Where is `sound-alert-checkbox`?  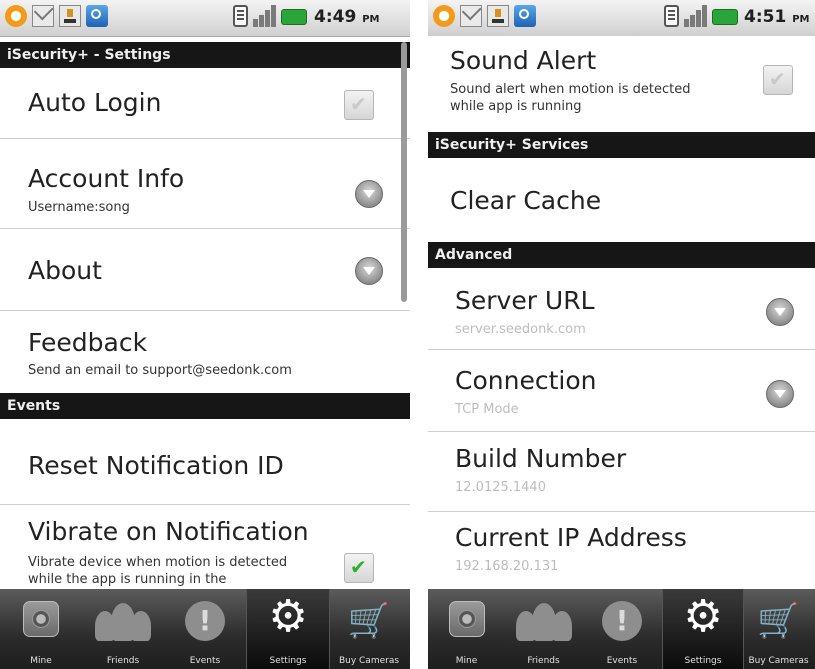
sound-alert-checkbox is located at coordinates (778, 80).